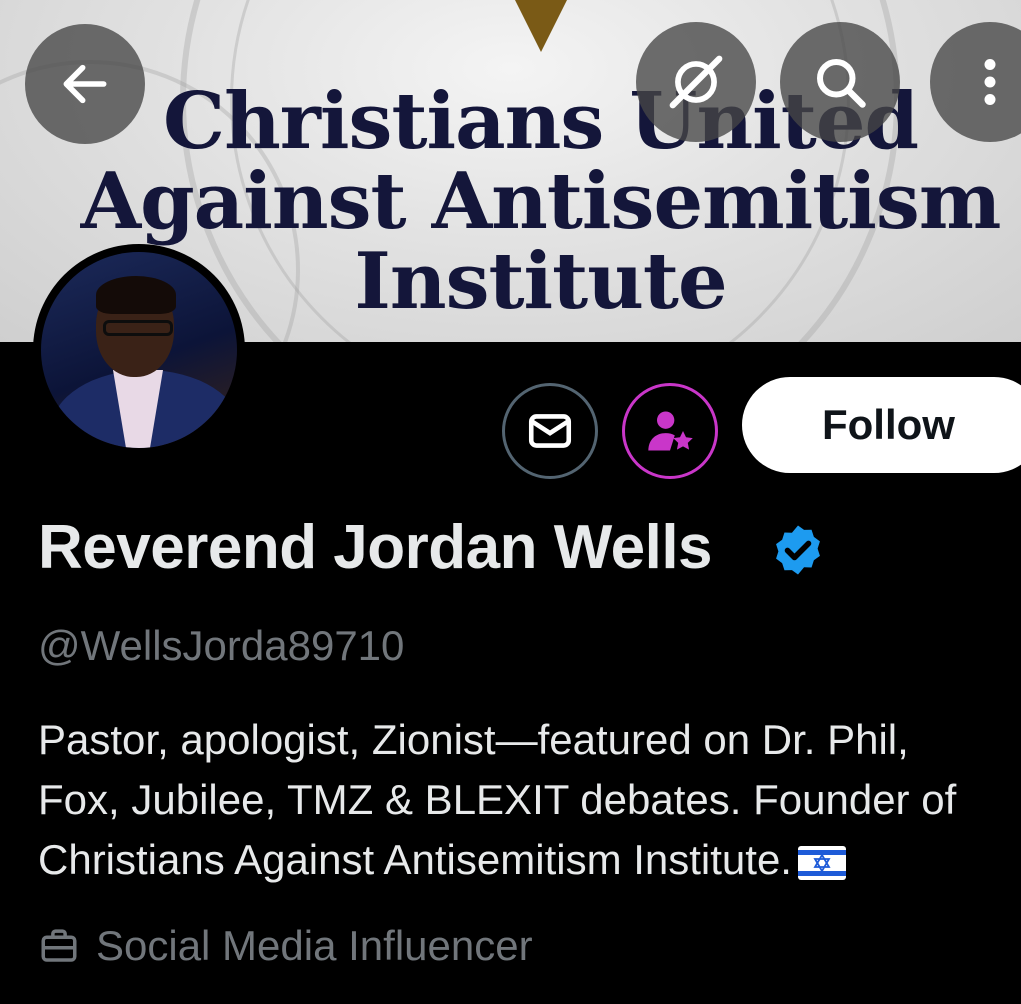 The height and width of the screenshot is (1004, 1021). I want to click on category-label: Social Media Influencer, so click(314, 945).